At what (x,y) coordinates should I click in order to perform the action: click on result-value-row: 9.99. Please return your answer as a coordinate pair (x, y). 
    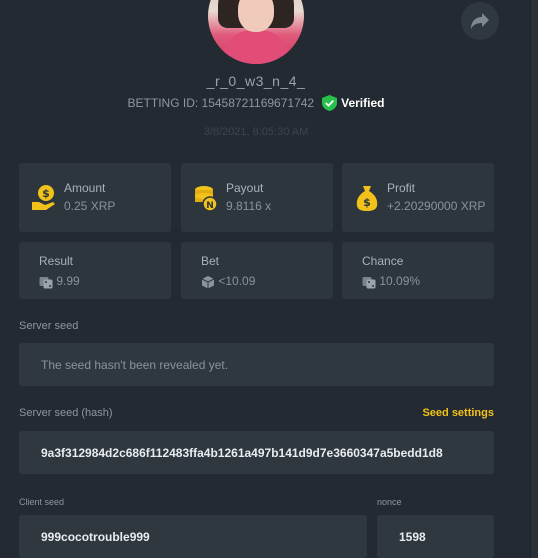
    Looking at the image, I should click on (59, 281).